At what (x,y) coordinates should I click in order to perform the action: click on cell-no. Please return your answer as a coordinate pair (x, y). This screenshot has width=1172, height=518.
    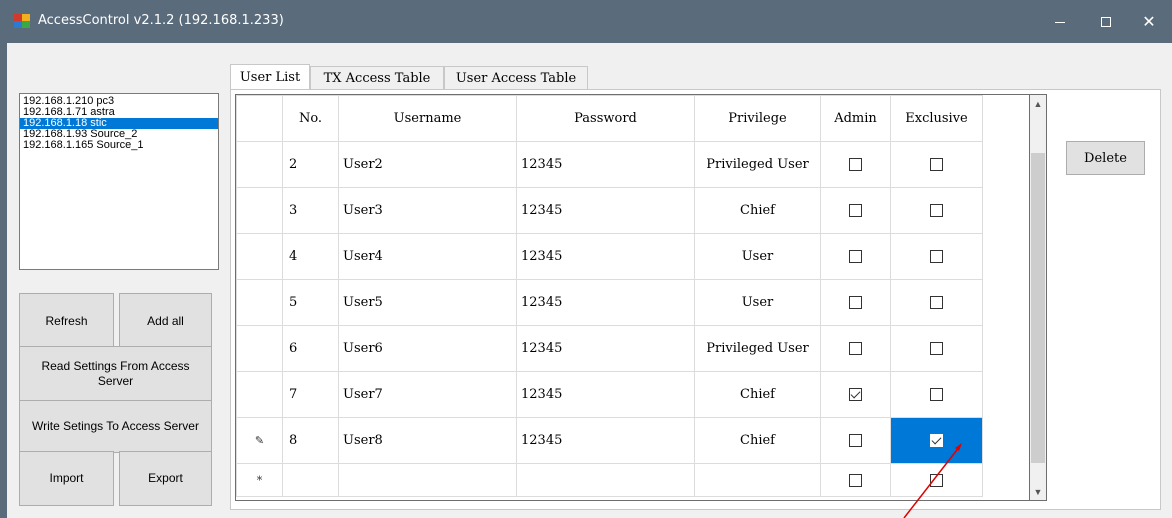
    Looking at the image, I should click on (310, 480).